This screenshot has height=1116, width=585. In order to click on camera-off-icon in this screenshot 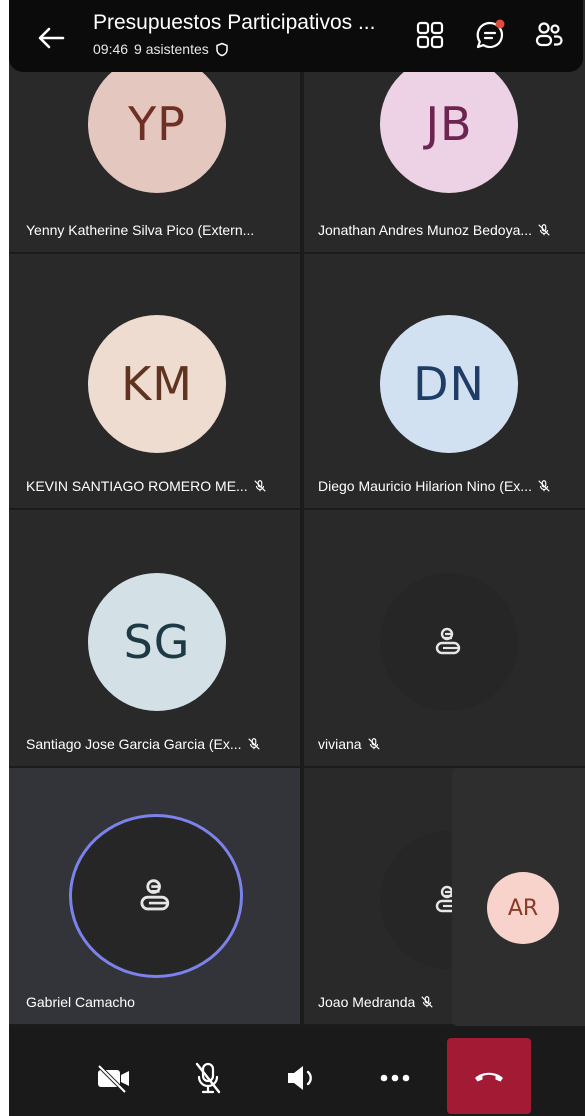, I will do `click(113, 1078)`.